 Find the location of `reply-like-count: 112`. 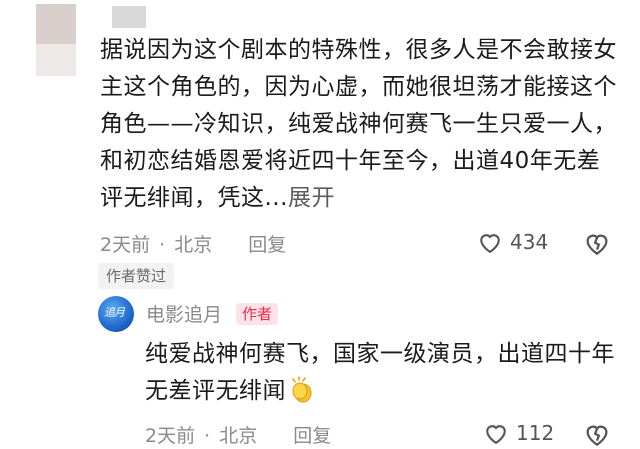

reply-like-count: 112 is located at coordinates (535, 433).